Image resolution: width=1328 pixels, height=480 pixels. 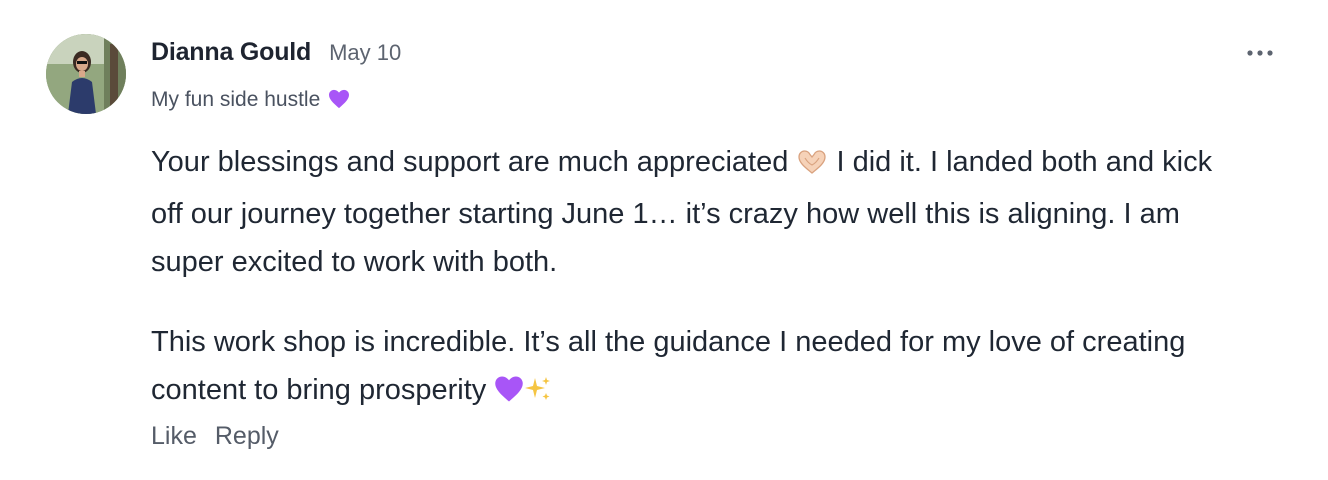 I want to click on like-button: Like, so click(x=174, y=436).